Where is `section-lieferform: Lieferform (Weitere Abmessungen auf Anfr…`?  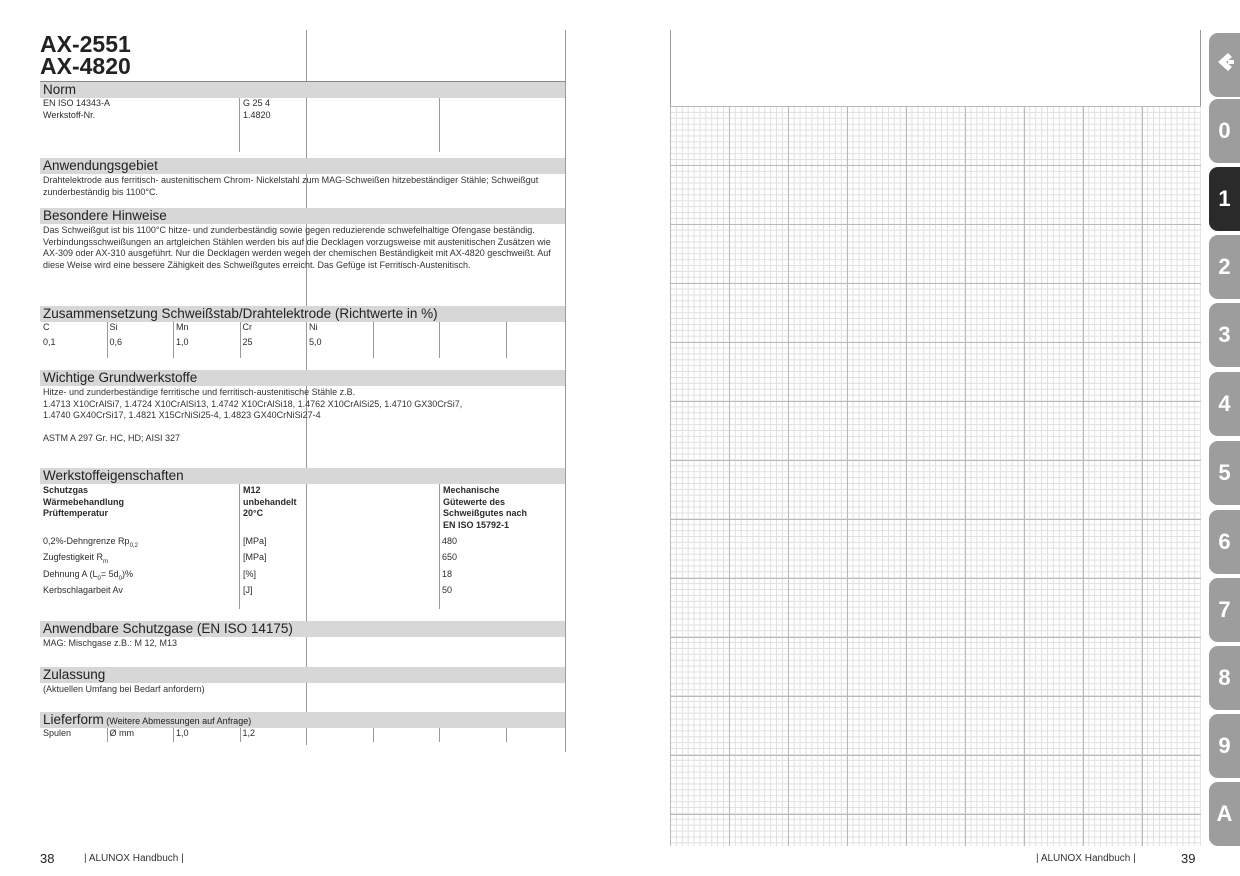 section-lieferform: Lieferform (Weitere Abmessungen auf Anfr… is located at coordinates (302, 727).